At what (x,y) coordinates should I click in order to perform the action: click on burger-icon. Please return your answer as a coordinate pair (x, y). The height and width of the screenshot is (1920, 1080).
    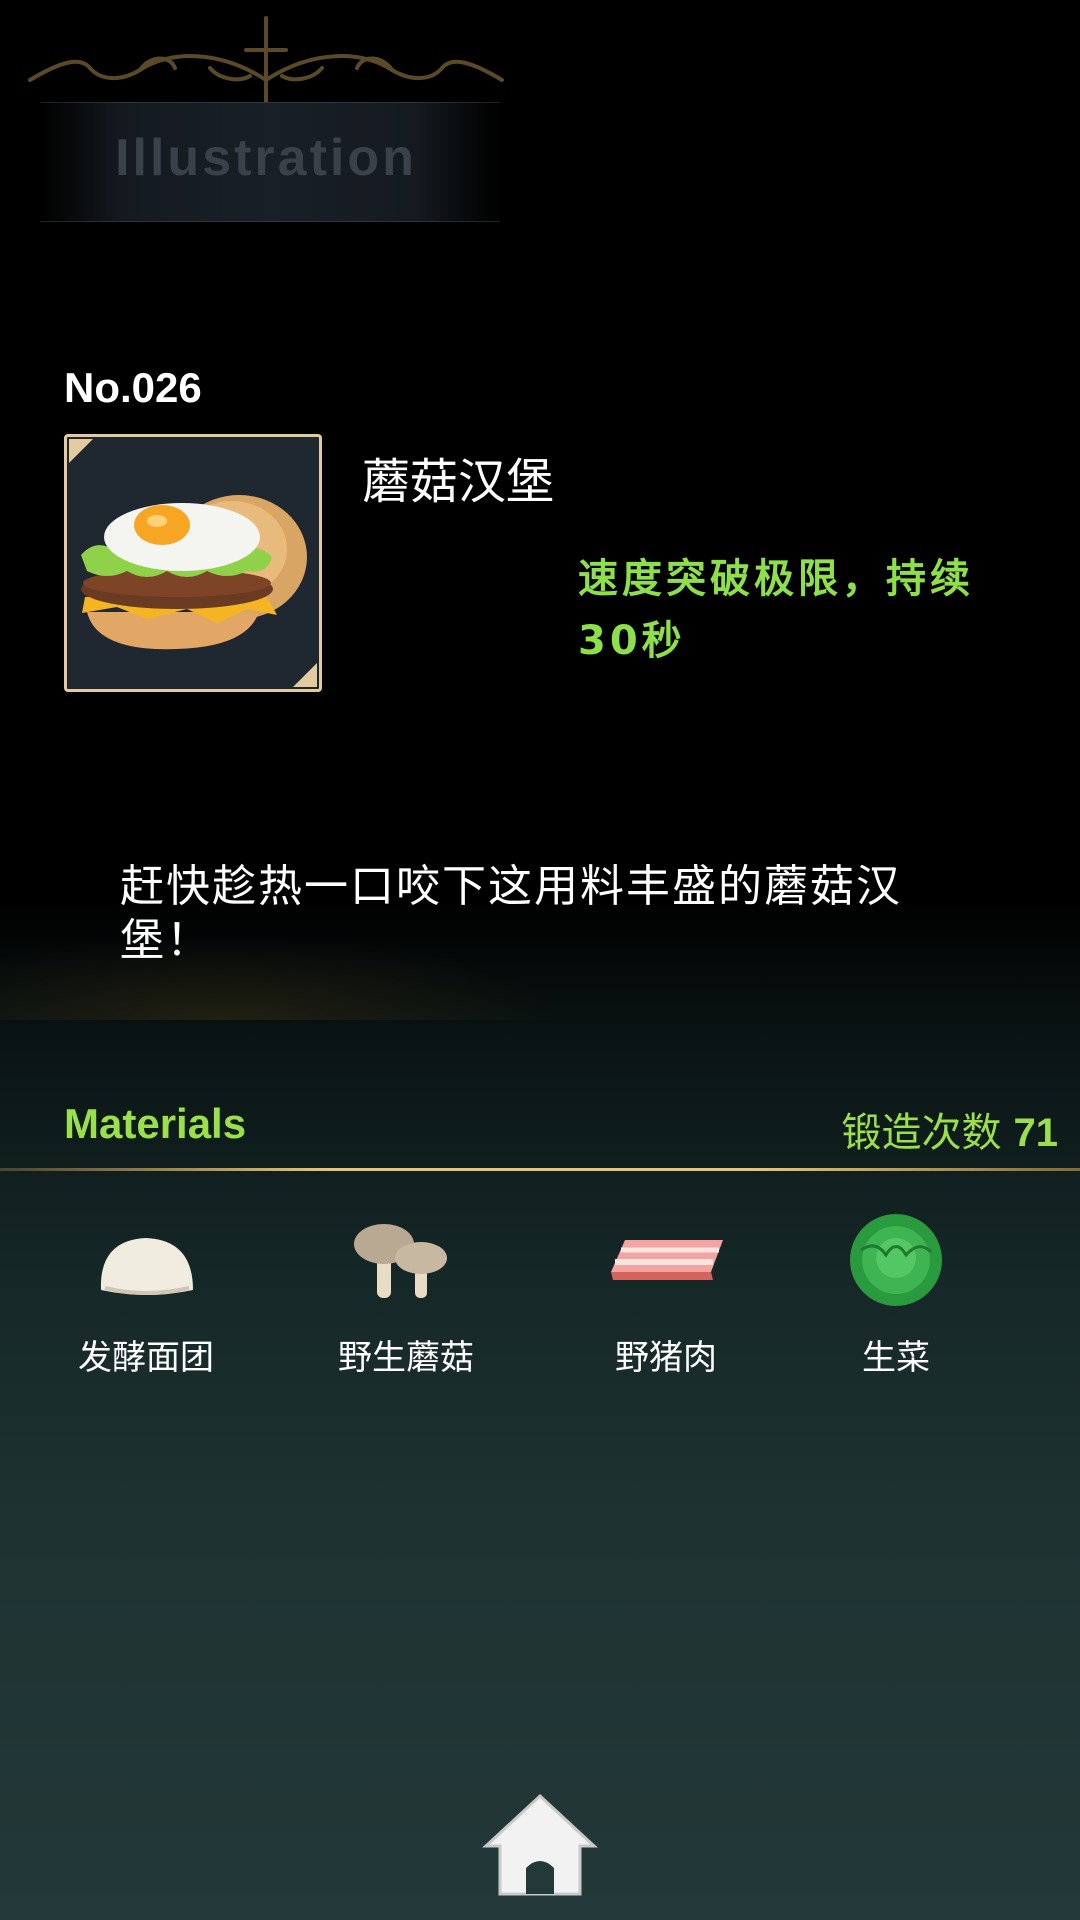
    Looking at the image, I should click on (193, 563).